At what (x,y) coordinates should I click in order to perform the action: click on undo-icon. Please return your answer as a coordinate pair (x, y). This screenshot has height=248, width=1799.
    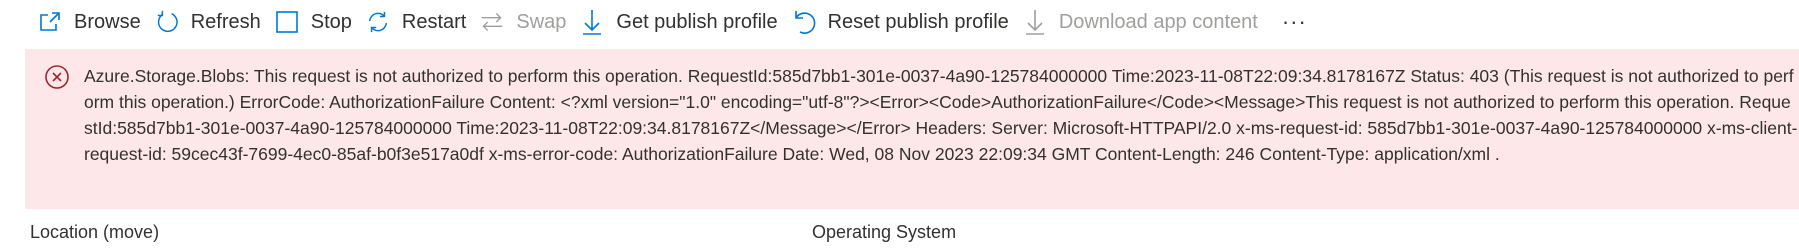
    Looking at the image, I should click on (804, 22).